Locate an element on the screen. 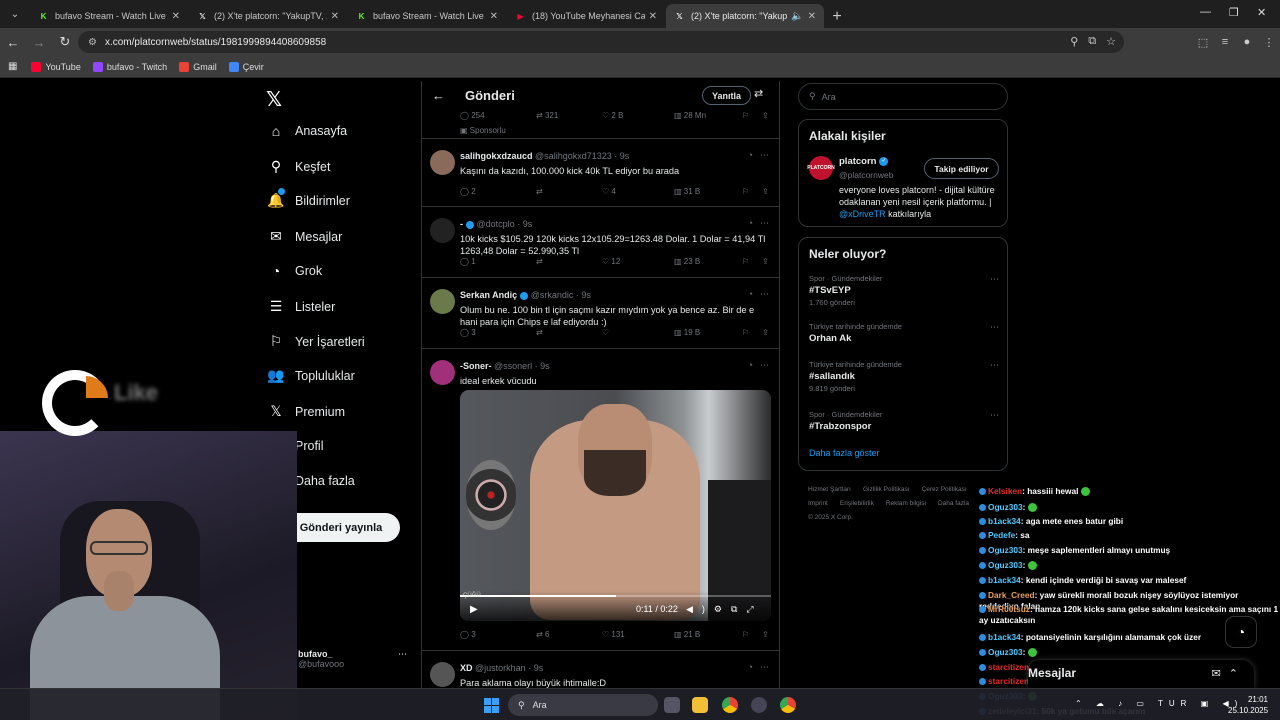 The image size is (1280, 720). expand-icon: ⌃ is located at coordinates (1237, 674).